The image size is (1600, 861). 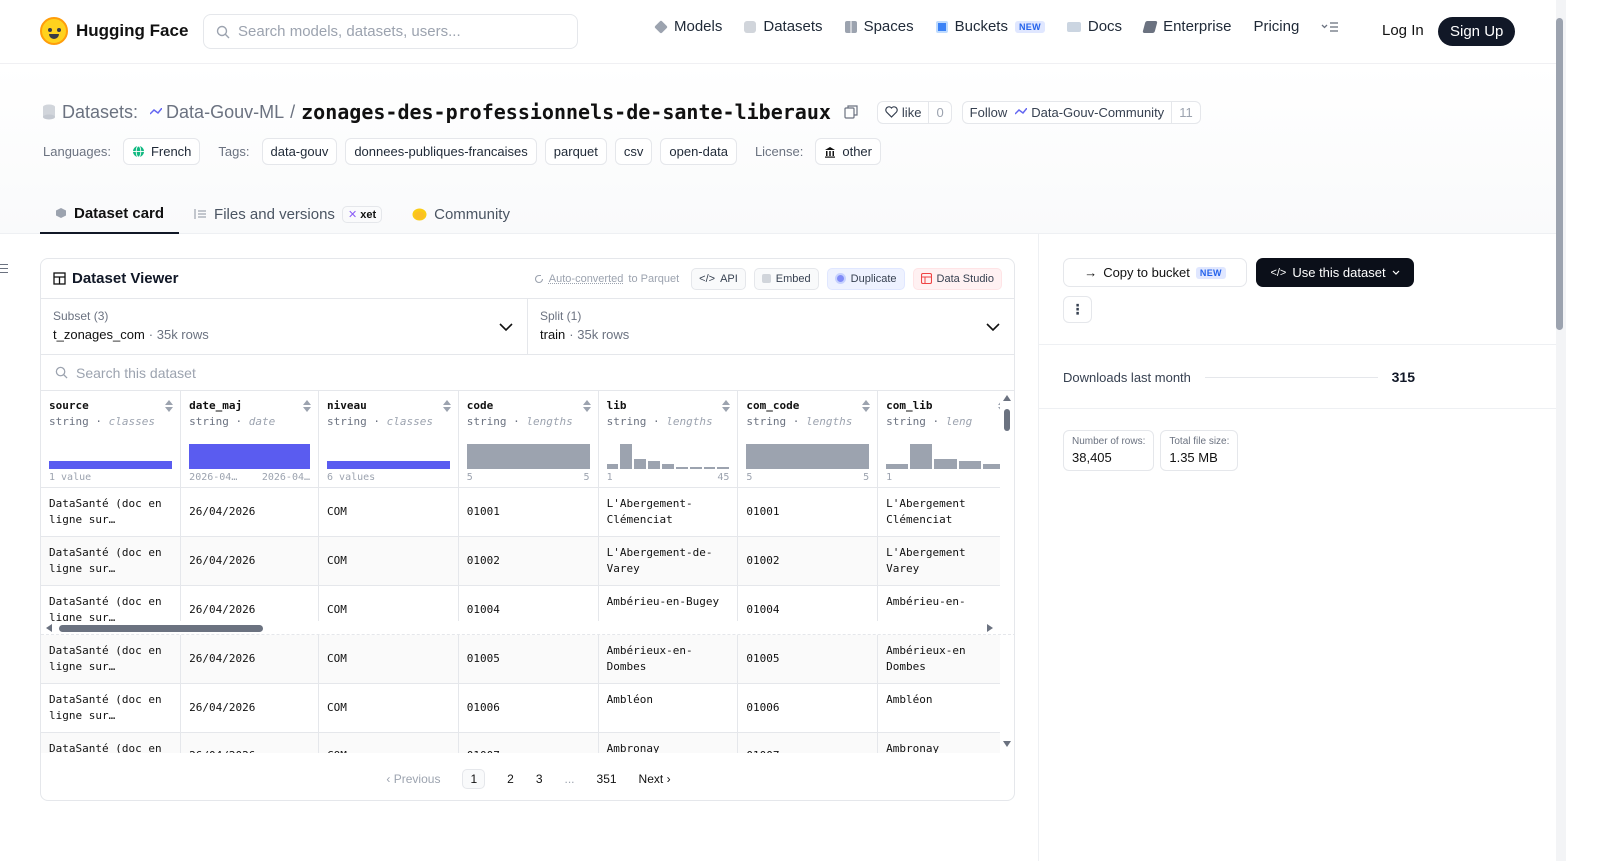 I want to click on column-header: code string · lengths 5 5, so click(x=528, y=439).